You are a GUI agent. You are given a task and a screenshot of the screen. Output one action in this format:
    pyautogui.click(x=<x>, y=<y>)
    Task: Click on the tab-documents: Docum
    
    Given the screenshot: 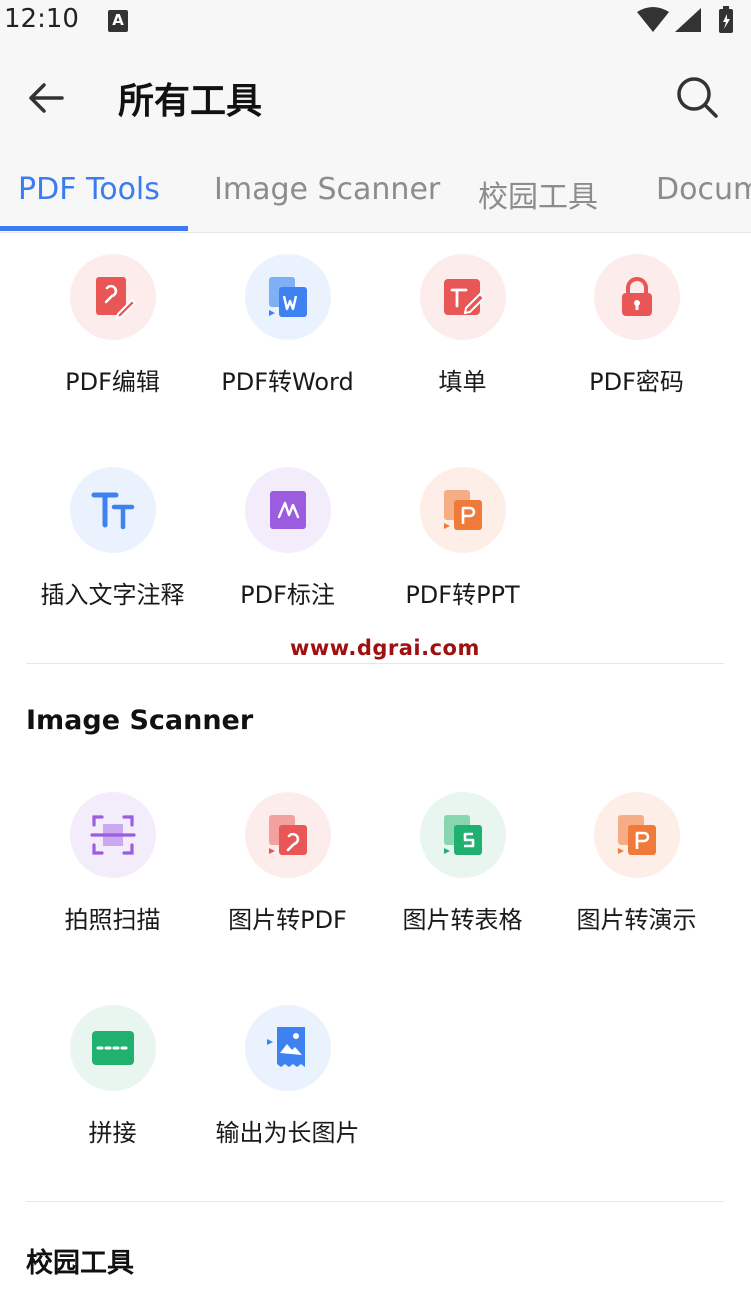 What is the action you would take?
    pyautogui.click(x=703, y=189)
    